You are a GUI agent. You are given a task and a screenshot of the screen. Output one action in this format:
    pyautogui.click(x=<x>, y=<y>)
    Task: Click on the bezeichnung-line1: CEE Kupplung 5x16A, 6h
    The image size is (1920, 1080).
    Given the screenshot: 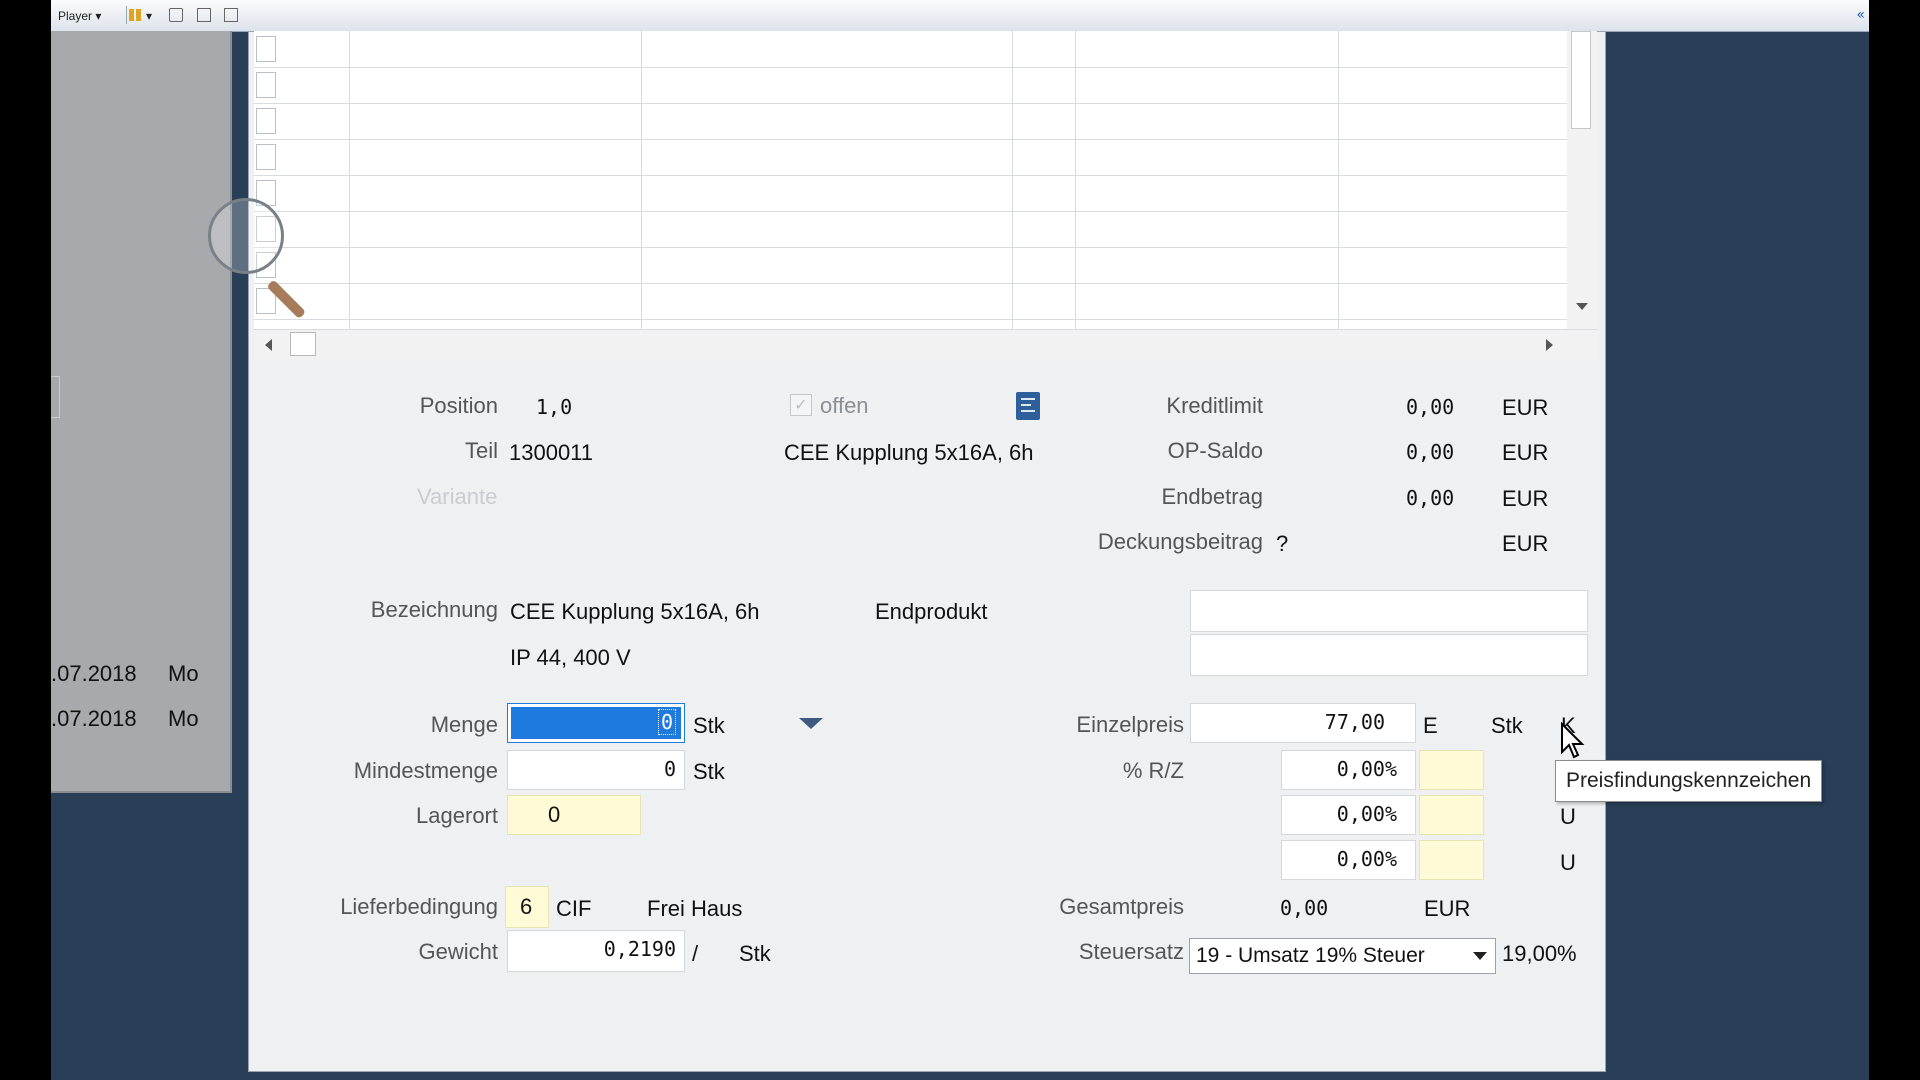 What is the action you would take?
    pyautogui.click(x=635, y=611)
    